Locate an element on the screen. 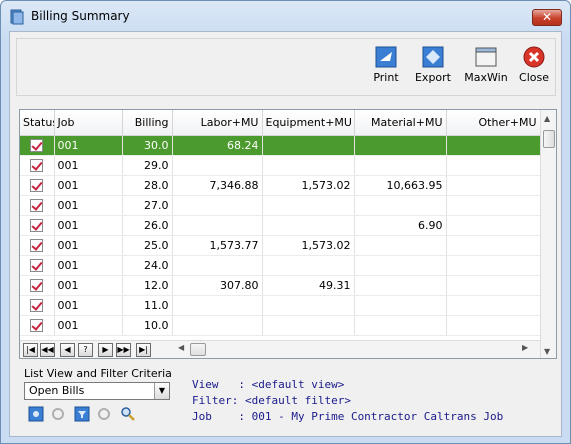  scroll-down-icon: ▼ is located at coordinates (547, 351).